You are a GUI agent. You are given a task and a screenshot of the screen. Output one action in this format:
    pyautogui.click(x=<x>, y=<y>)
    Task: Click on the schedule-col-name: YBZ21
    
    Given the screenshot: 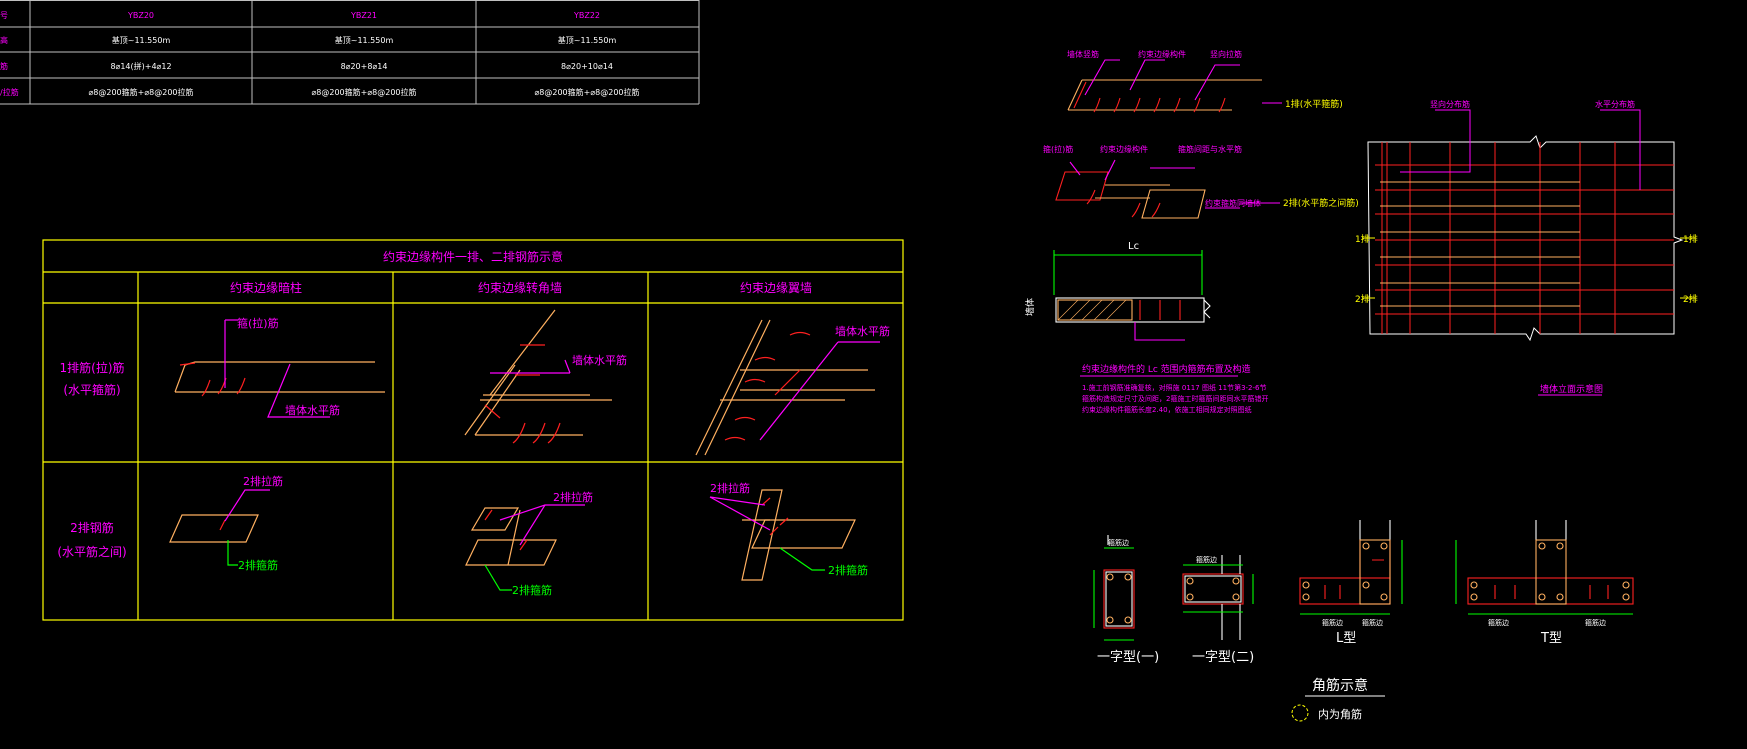 What is the action you would take?
    pyautogui.click(x=363, y=15)
    